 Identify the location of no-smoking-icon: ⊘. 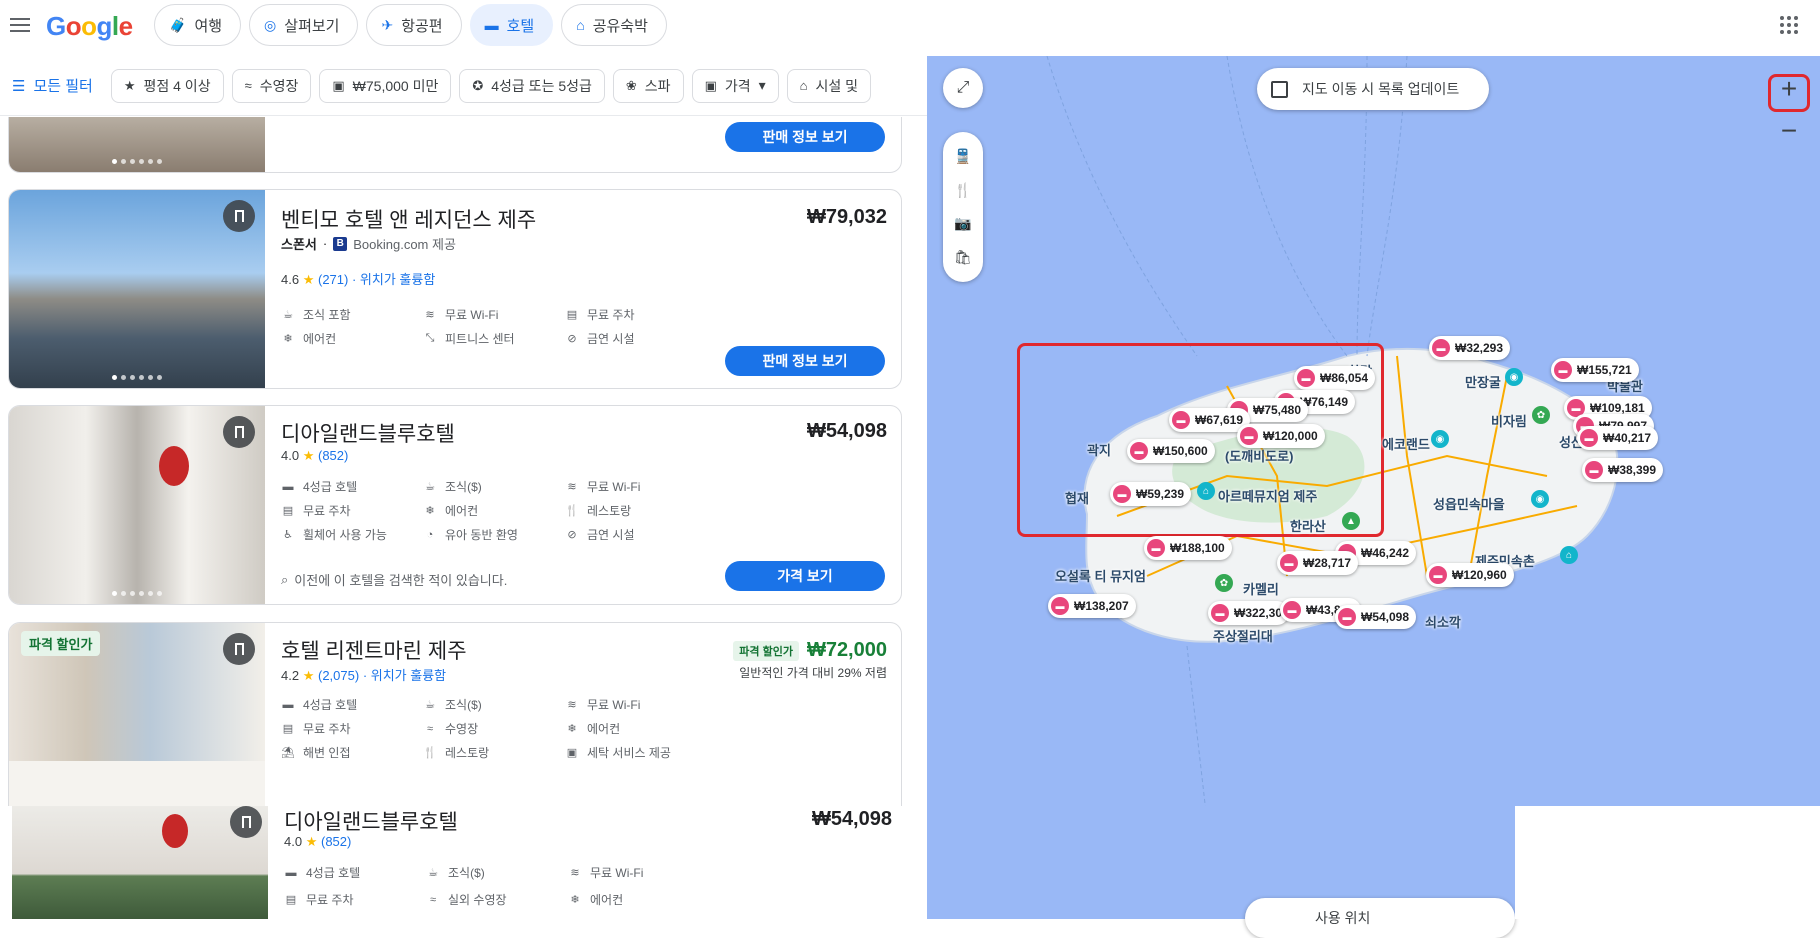
(572, 339).